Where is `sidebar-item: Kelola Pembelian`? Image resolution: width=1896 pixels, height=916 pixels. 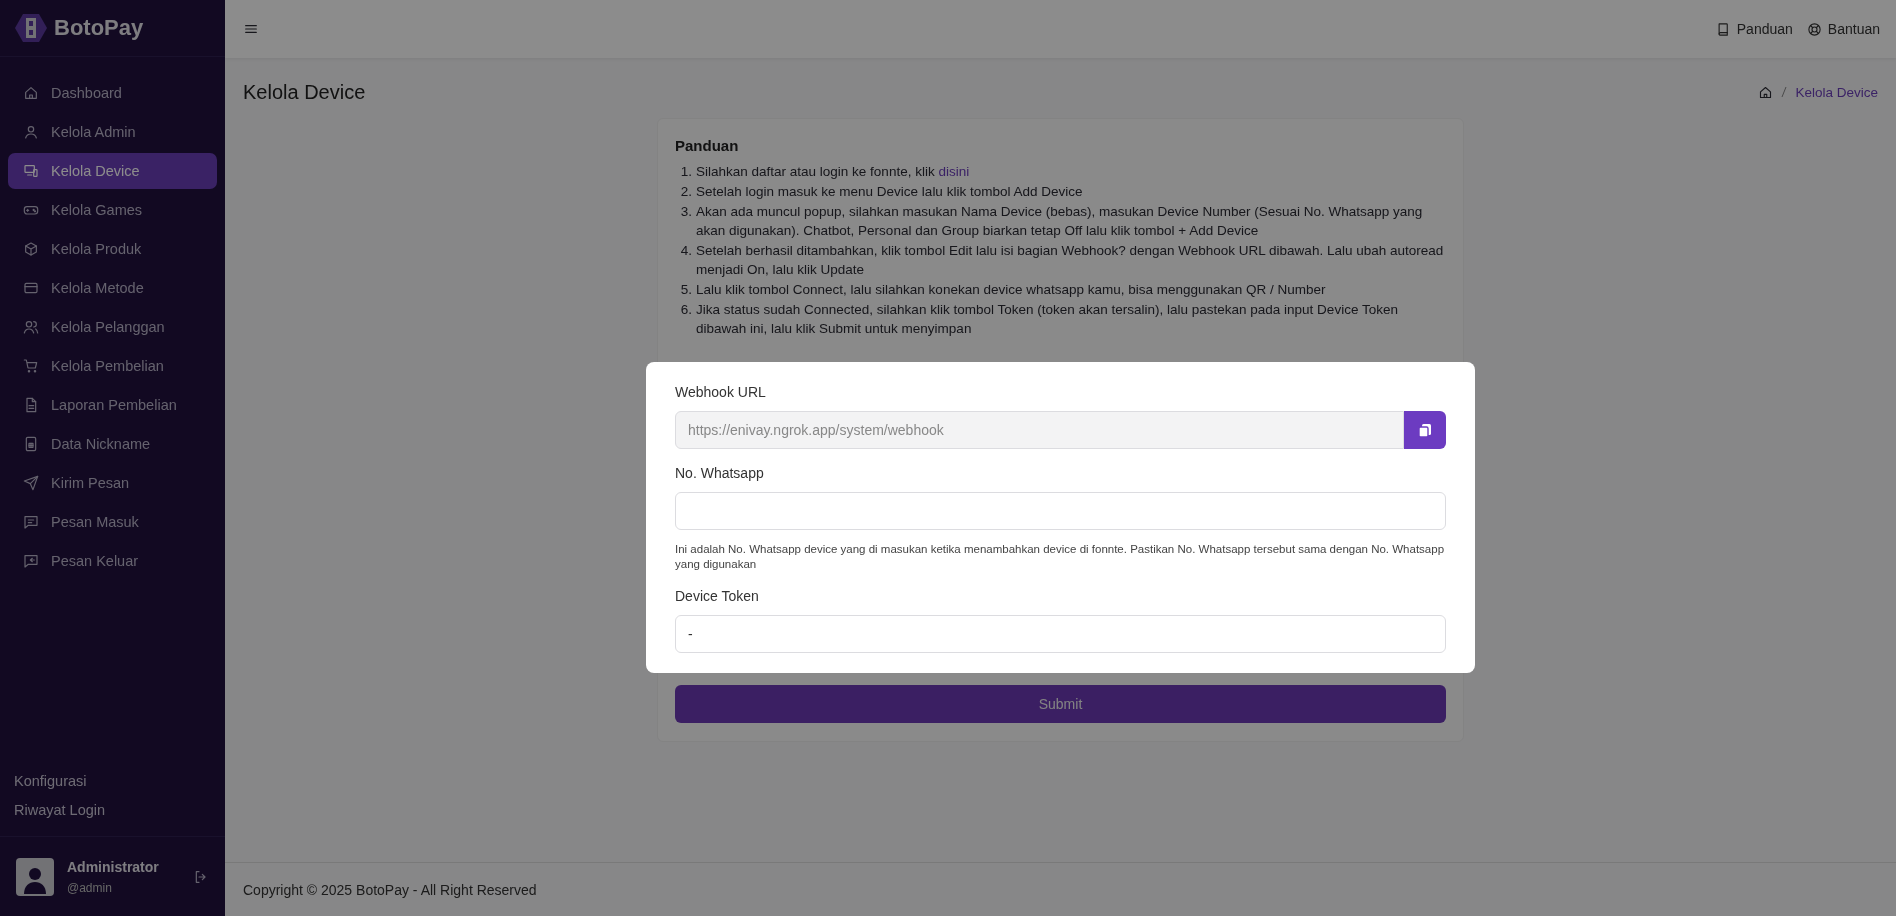 sidebar-item: Kelola Pembelian is located at coordinates (112, 366).